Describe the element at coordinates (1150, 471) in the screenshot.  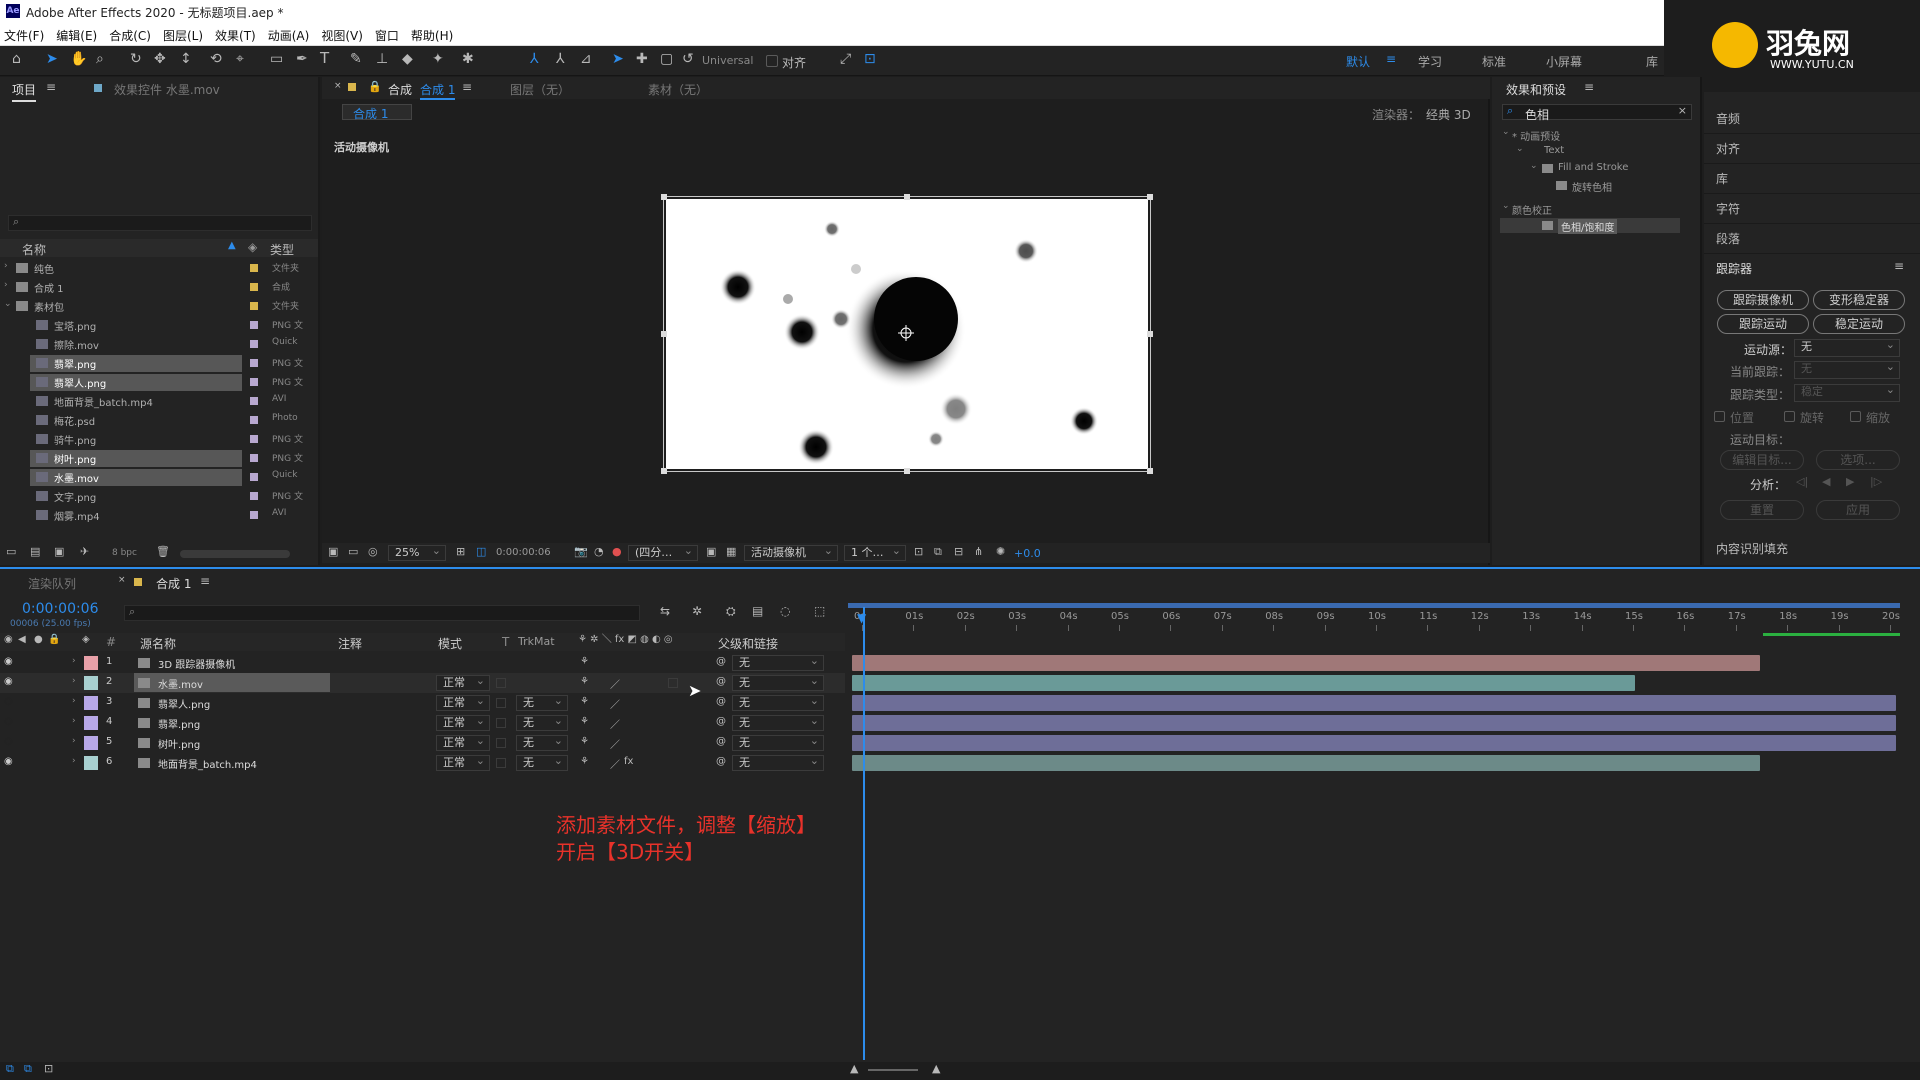
I see `handle-br` at that location.